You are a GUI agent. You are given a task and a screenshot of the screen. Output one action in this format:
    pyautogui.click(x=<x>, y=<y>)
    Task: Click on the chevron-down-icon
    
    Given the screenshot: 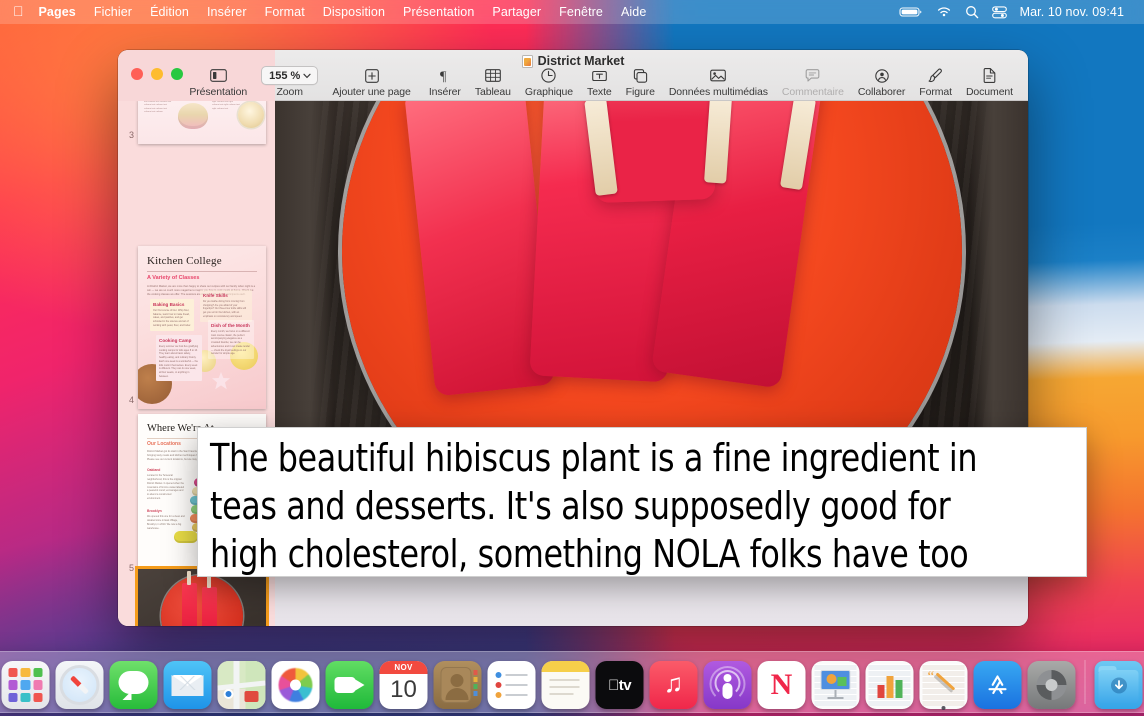 What is the action you would take?
    pyautogui.click(x=307, y=75)
    